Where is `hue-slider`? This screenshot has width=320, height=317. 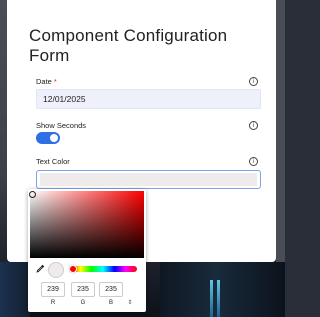
hue-slider is located at coordinates (103, 269).